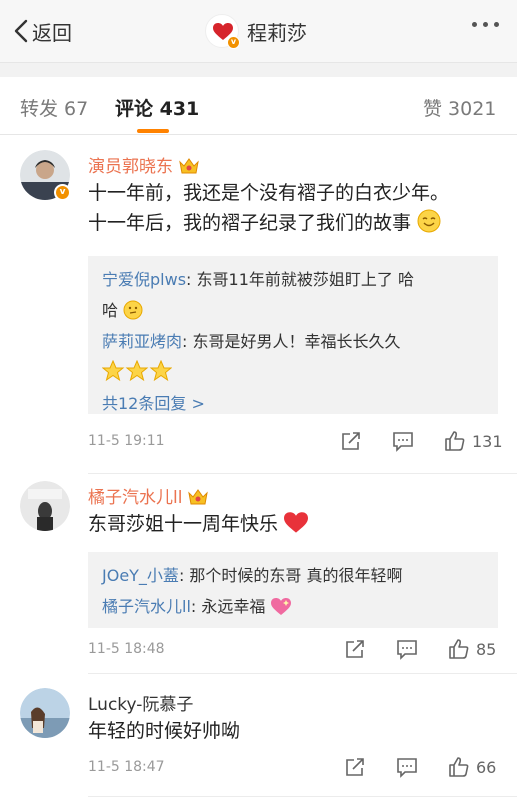 This screenshot has width=517, height=800. What do you see at coordinates (133, 310) in the screenshot?
I see `thinking-emoji-icon` at bounding box center [133, 310].